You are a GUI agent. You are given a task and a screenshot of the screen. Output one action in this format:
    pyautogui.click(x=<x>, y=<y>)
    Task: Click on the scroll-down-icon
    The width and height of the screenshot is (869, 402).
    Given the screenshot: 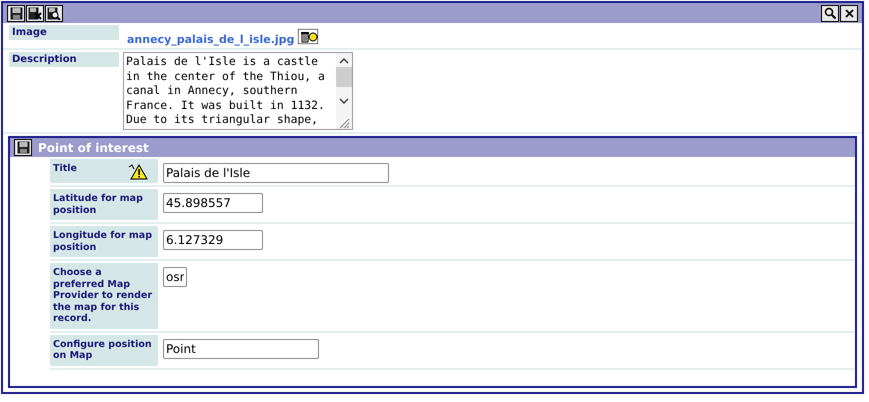 What is the action you would take?
    pyautogui.click(x=344, y=101)
    